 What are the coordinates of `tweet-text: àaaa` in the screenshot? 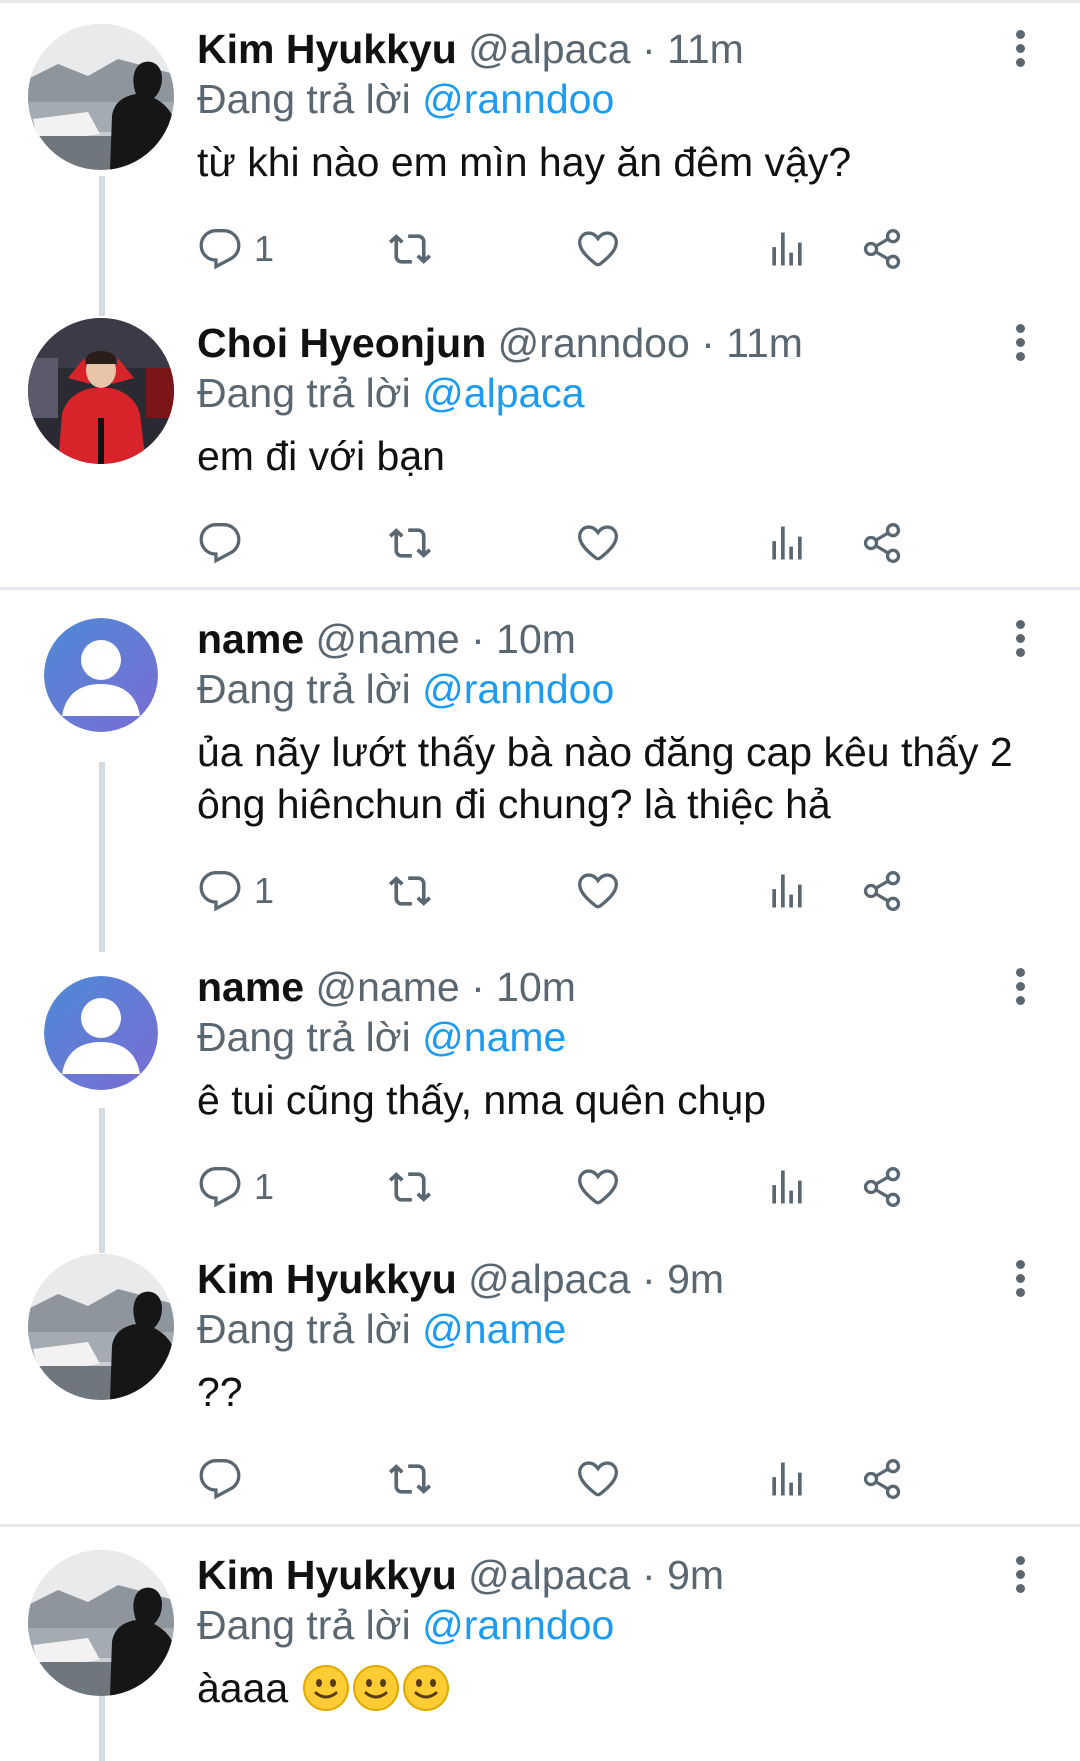 It's located at (627, 1688).